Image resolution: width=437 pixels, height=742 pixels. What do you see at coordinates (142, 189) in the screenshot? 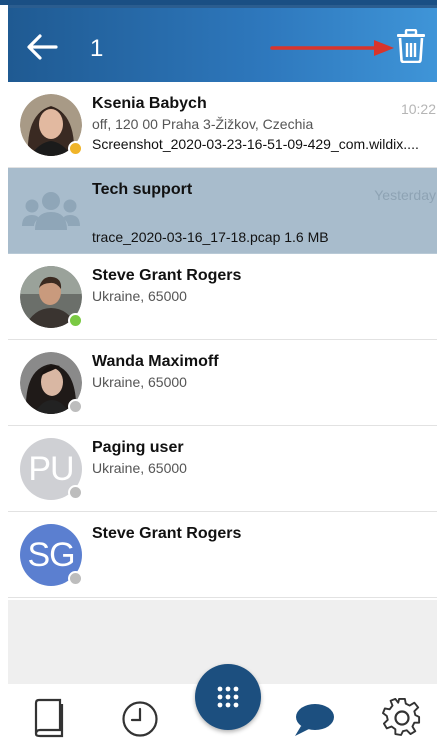
I see `contact-name: Tech support` at bounding box center [142, 189].